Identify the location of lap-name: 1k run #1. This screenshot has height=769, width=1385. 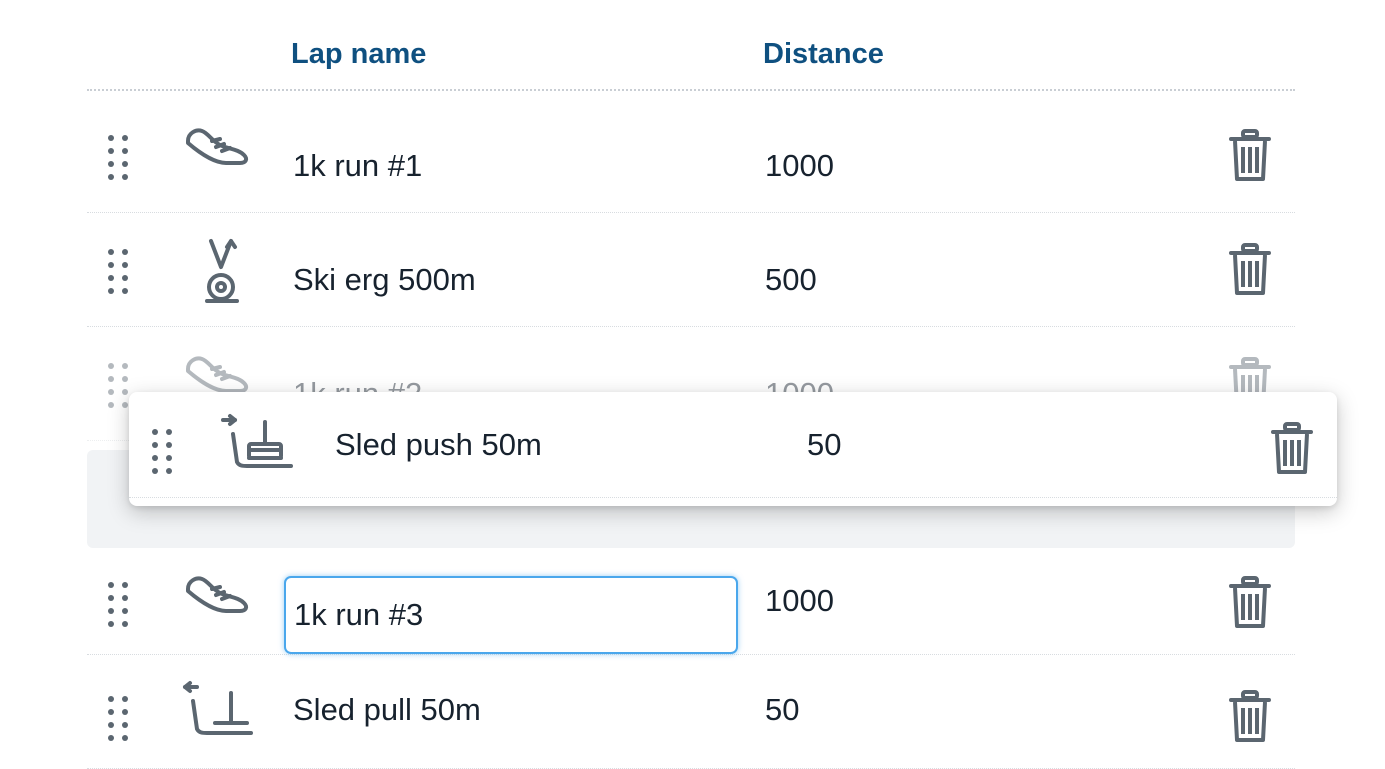
(357, 166).